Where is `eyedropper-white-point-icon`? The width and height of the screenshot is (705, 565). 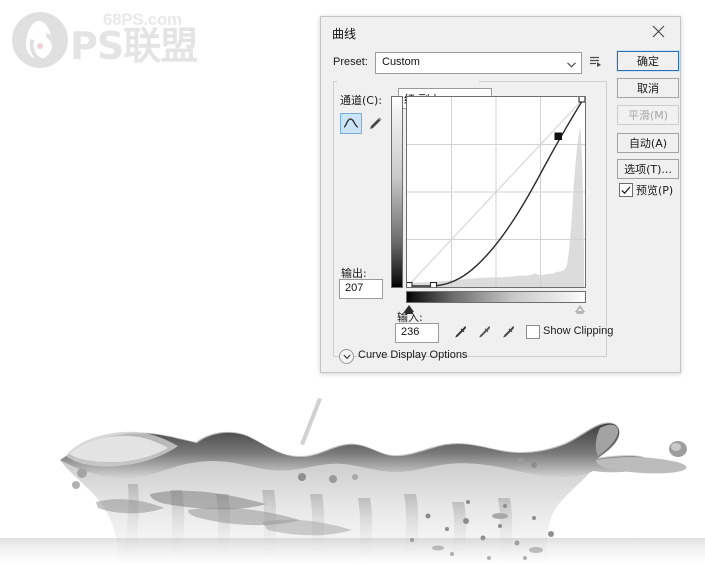 eyedropper-white-point-icon is located at coordinates (509, 331).